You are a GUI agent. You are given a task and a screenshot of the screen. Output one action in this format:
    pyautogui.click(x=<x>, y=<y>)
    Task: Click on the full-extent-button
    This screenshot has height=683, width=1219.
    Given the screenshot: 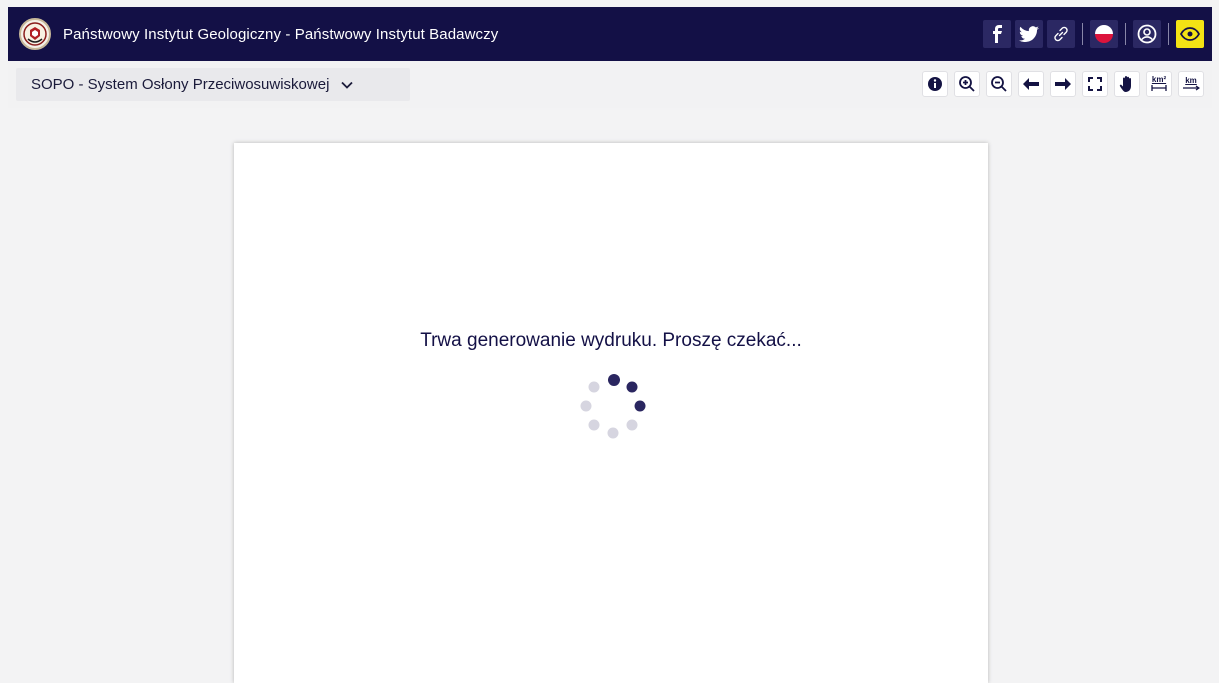 What is the action you would take?
    pyautogui.click(x=1095, y=84)
    